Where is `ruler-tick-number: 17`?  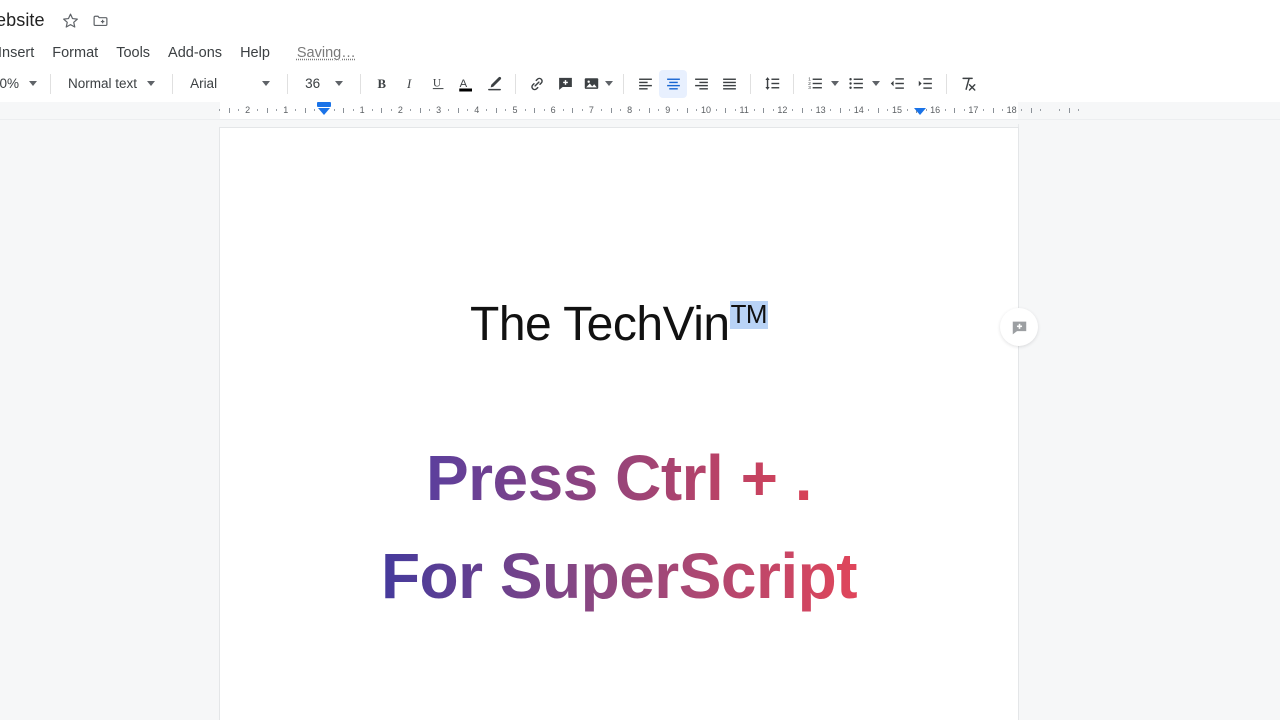
ruler-tick-number: 17 is located at coordinates (973, 110).